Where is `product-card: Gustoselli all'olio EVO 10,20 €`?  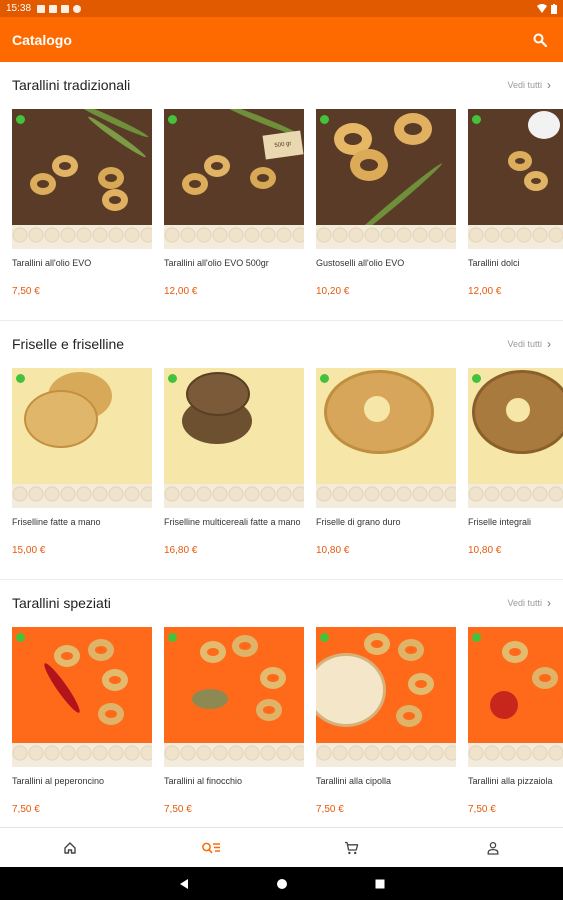 product-card: Gustoselli all'olio EVO 10,20 € is located at coordinates (386, 203).